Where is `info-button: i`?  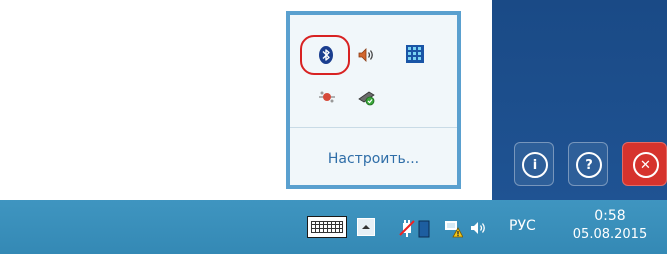 info-button: i is located at coordinates (534, 164).